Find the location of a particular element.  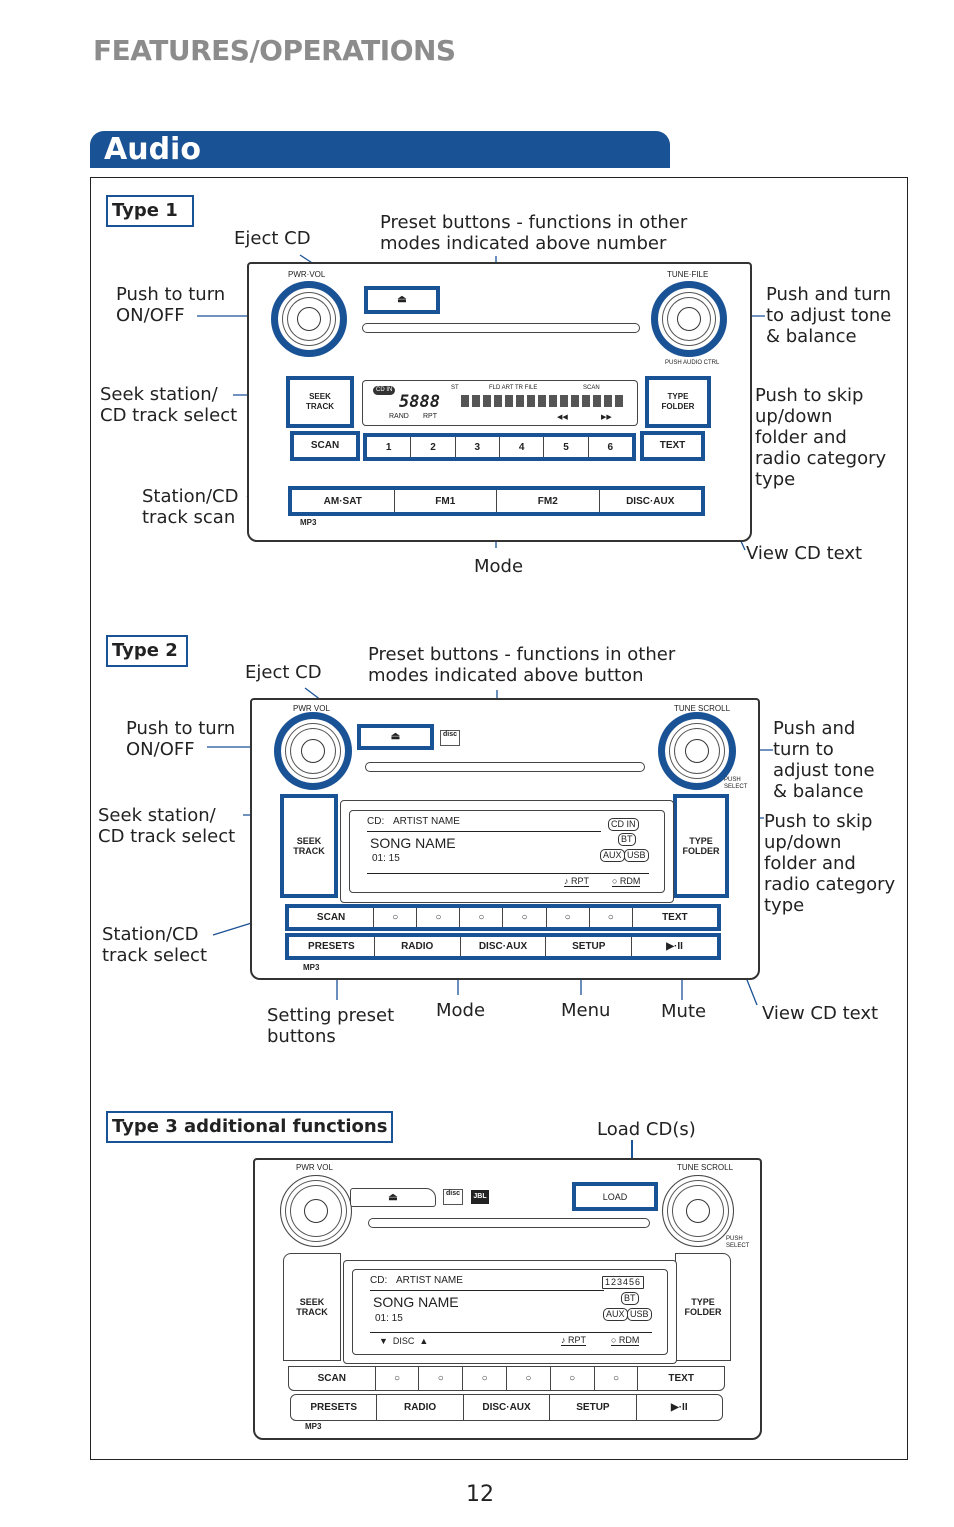

fast-forward-icon: ▶▶ is located at coordinates (606, 417).